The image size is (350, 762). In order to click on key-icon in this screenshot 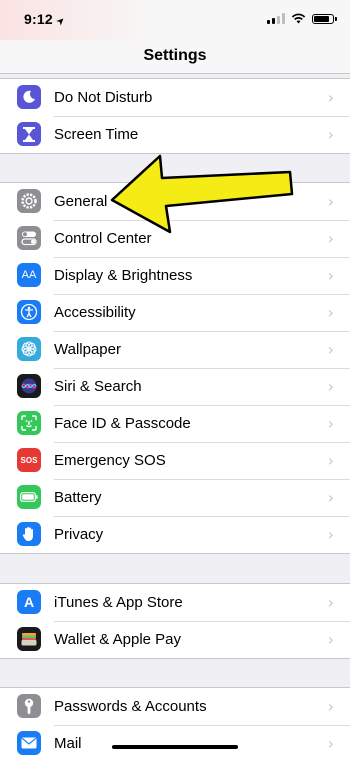, I will do `click(29, 706)`.